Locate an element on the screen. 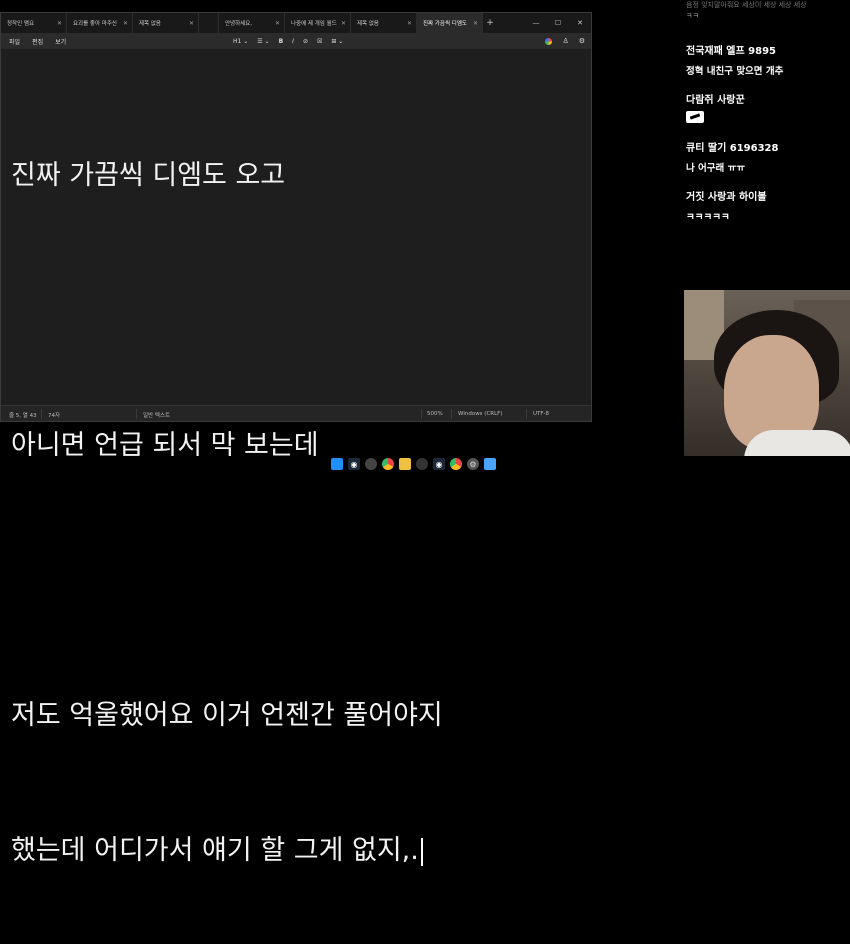 The height and width of the screenshot is (944, 850). menu-bar: 파일 편집 보기 H1 ⌄ ☰ ⌄ B I ⊘ ☒ ⊞ ⌄ ♙ ⚙ is located at coordinates (296, 41).